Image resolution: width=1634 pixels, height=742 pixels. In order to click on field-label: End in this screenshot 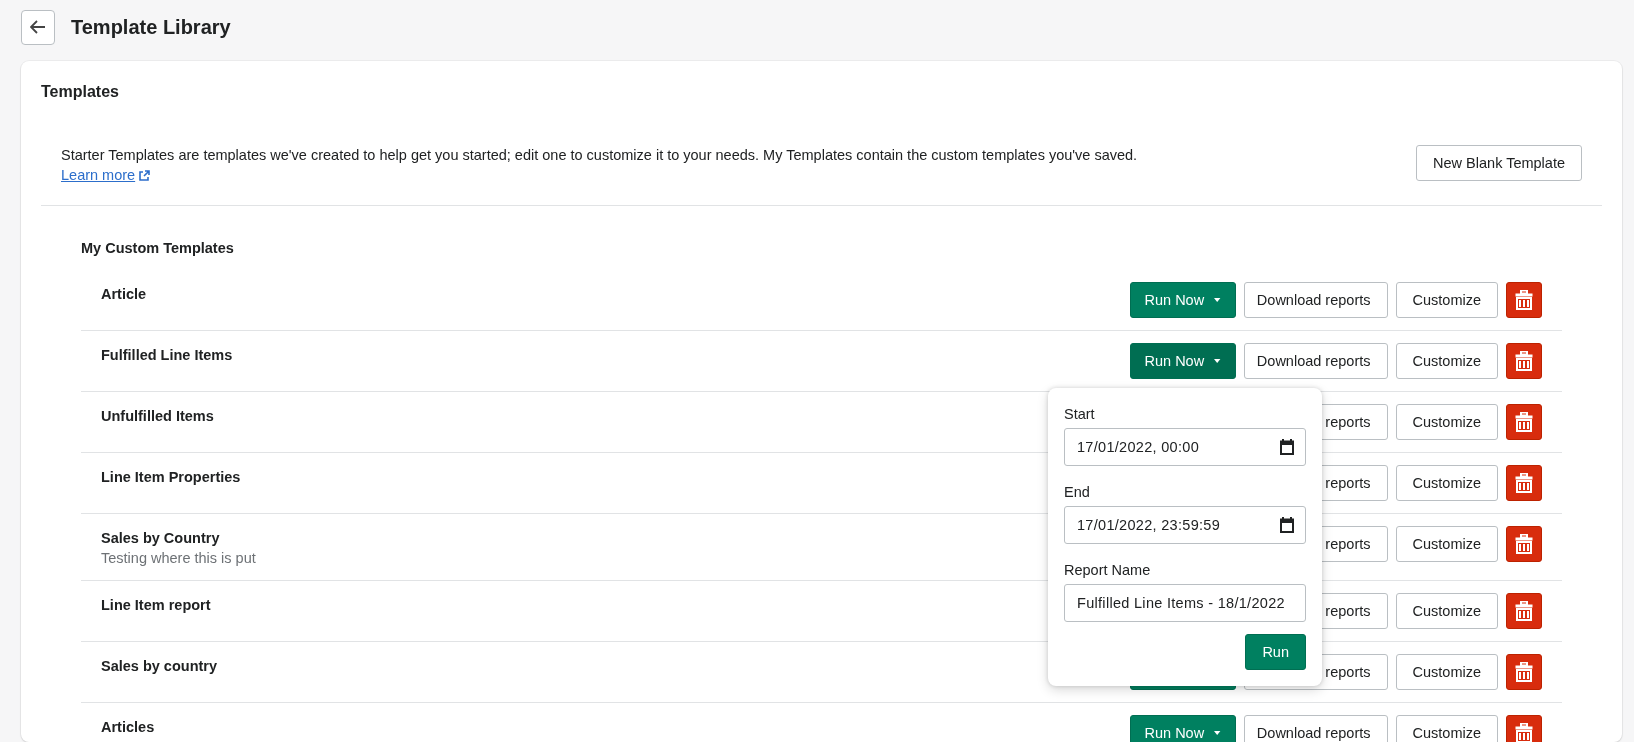, I will do `click(1077, 492)`.